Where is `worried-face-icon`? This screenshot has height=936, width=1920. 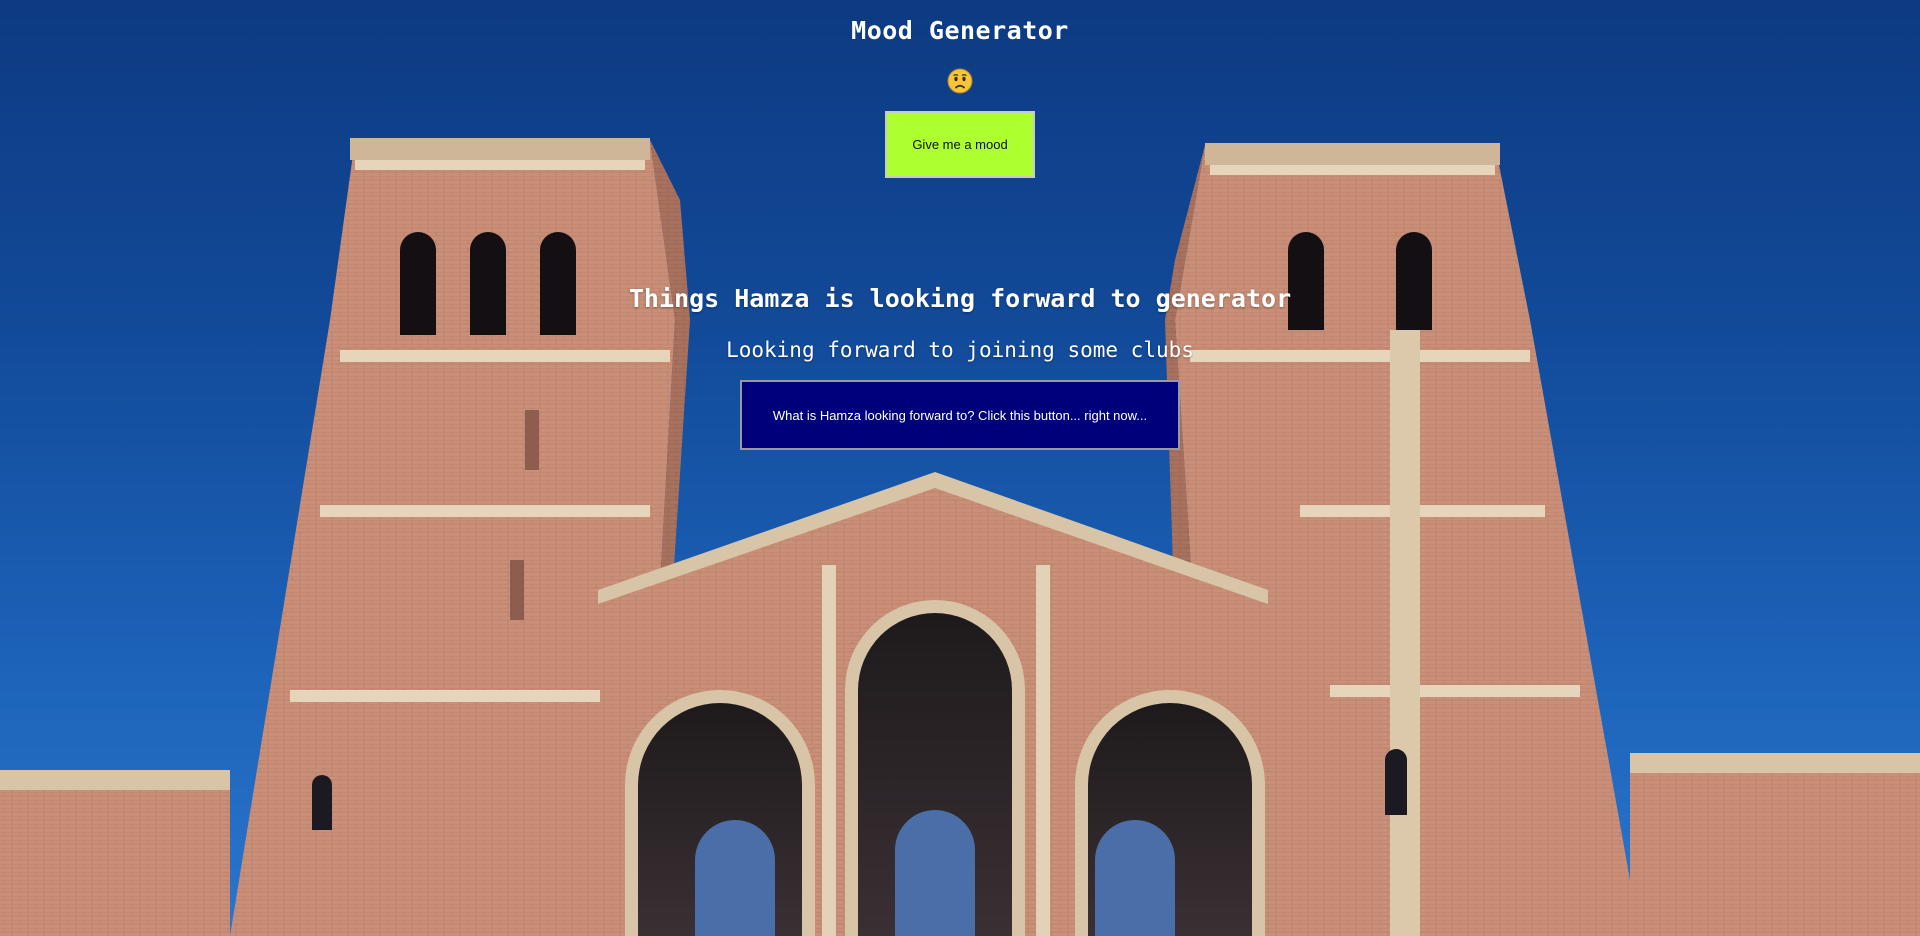
worried-face-icon is located at coordinates (960, 81).